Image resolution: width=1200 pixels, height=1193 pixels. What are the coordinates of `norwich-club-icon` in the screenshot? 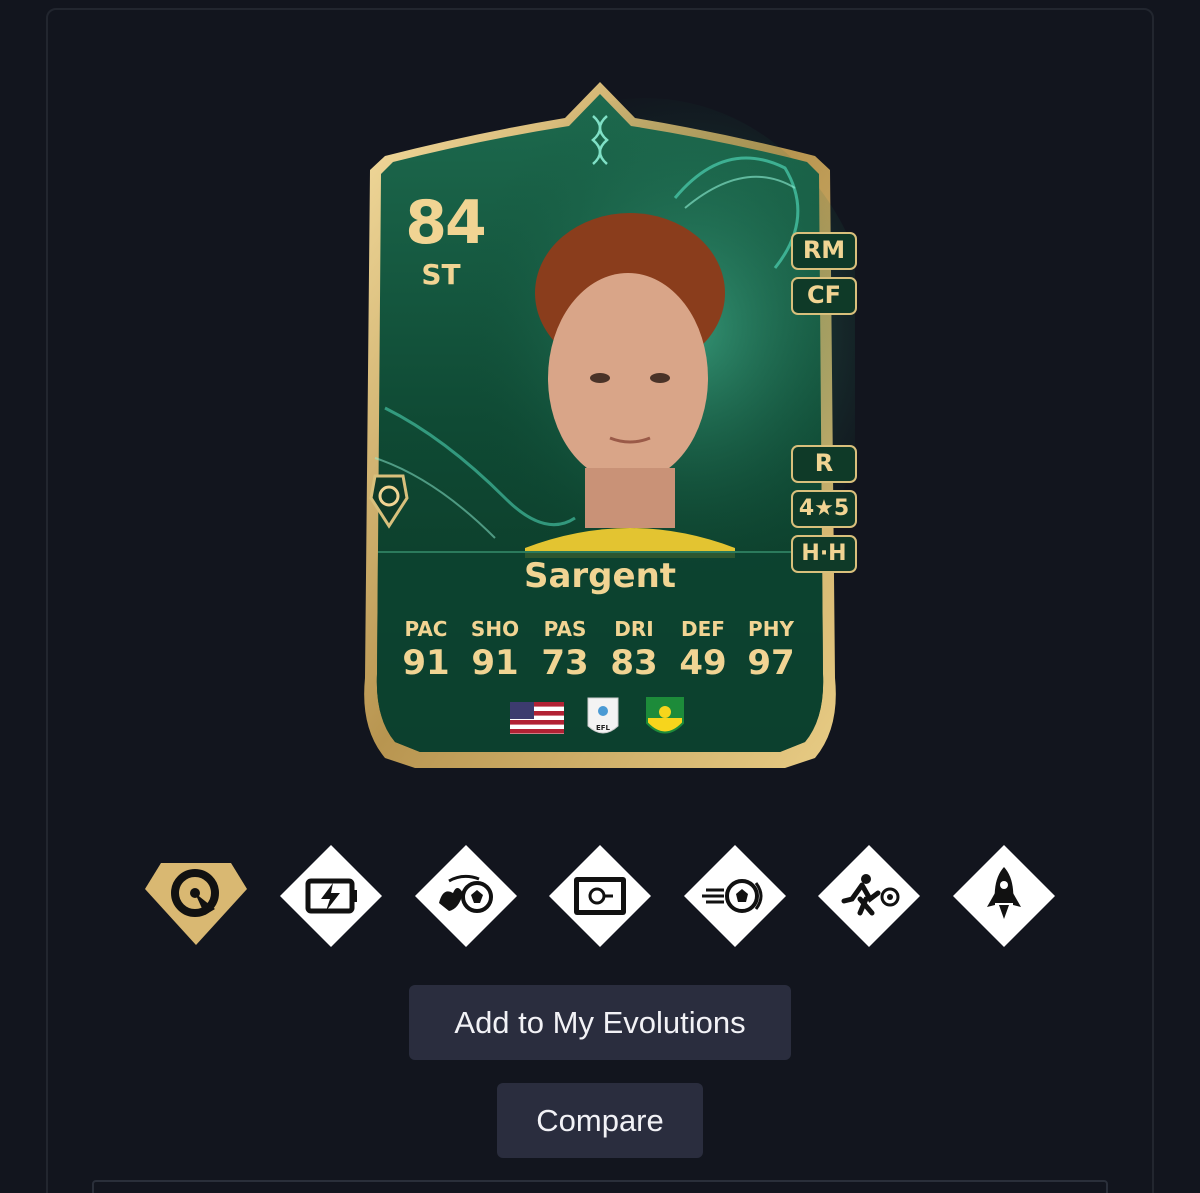 It's located at (665, 715).